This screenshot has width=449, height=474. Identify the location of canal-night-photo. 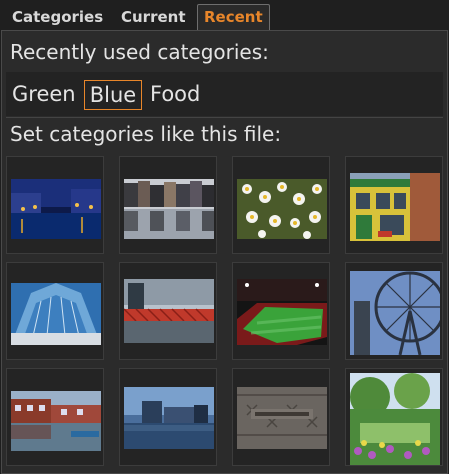
(56, 209).